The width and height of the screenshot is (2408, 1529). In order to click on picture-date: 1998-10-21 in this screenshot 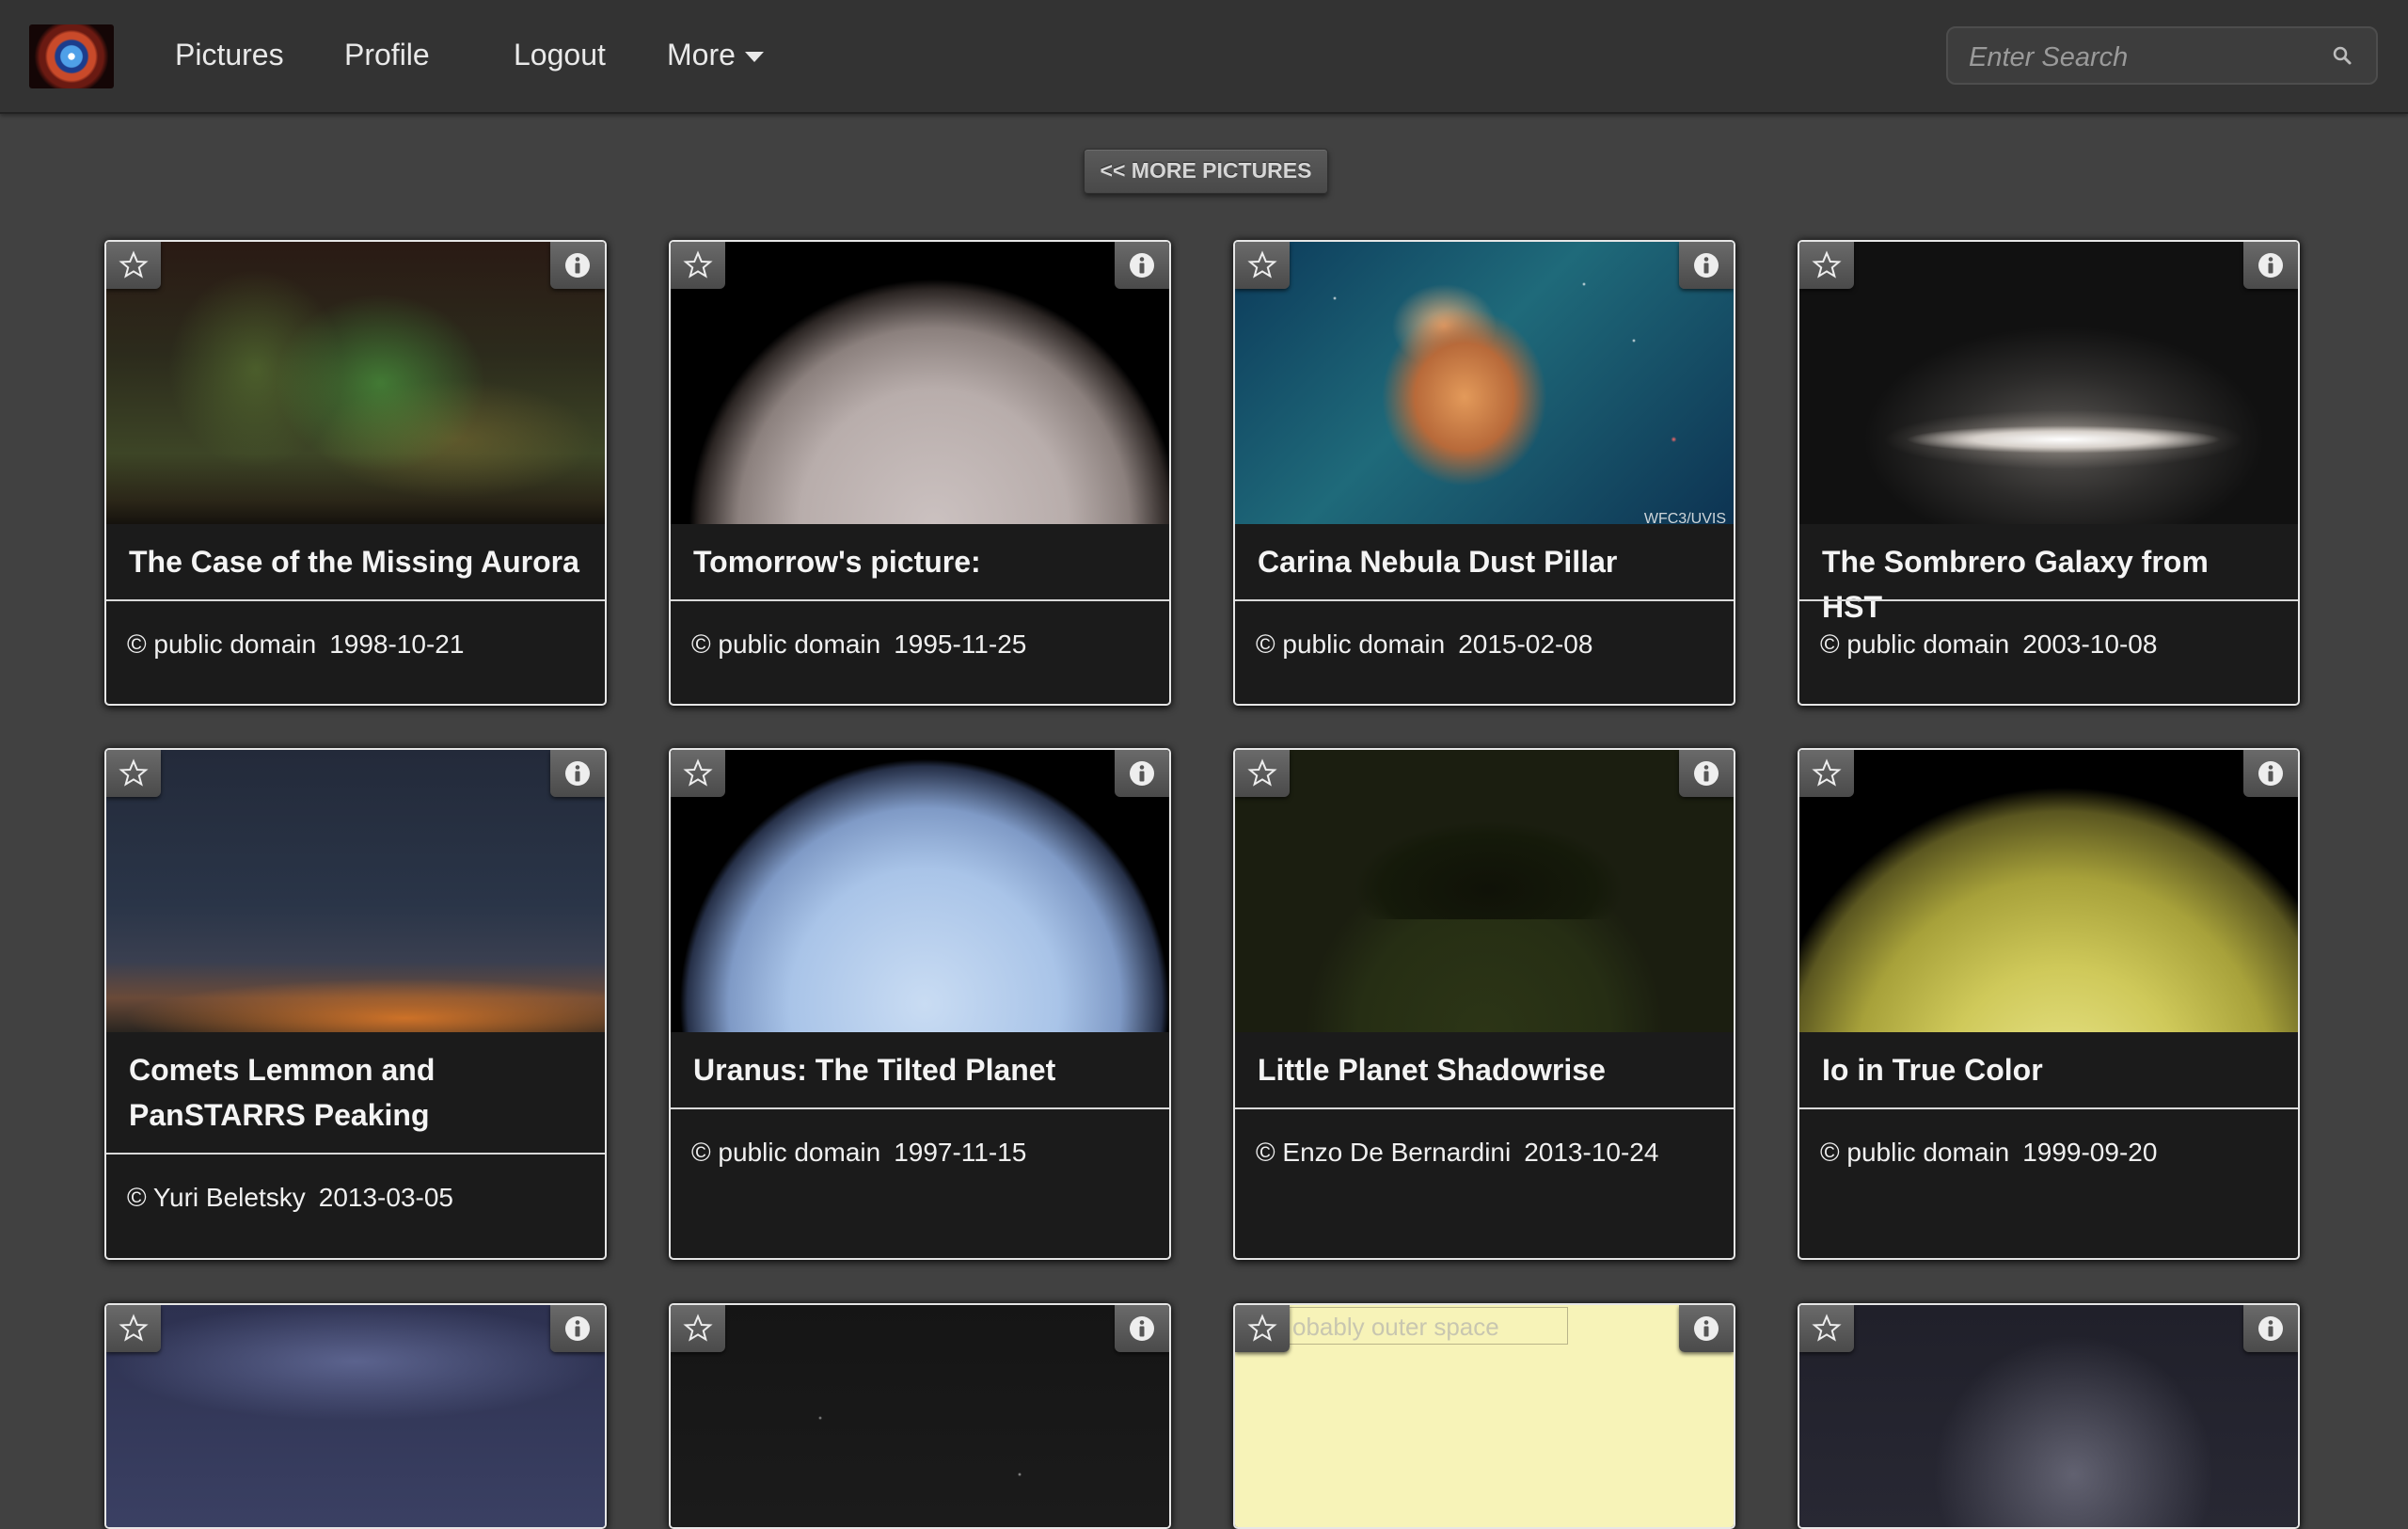, I will do `click(397, 644)`.